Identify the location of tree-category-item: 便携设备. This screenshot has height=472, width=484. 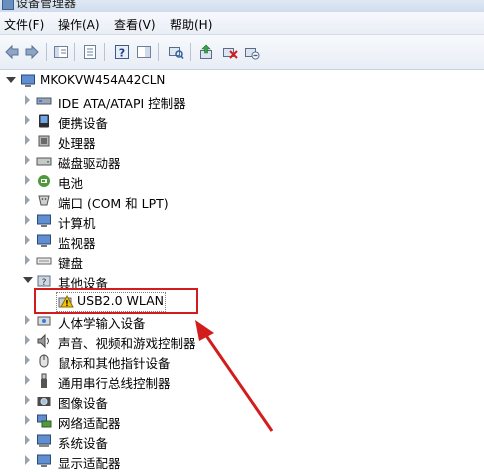
(242, 121).